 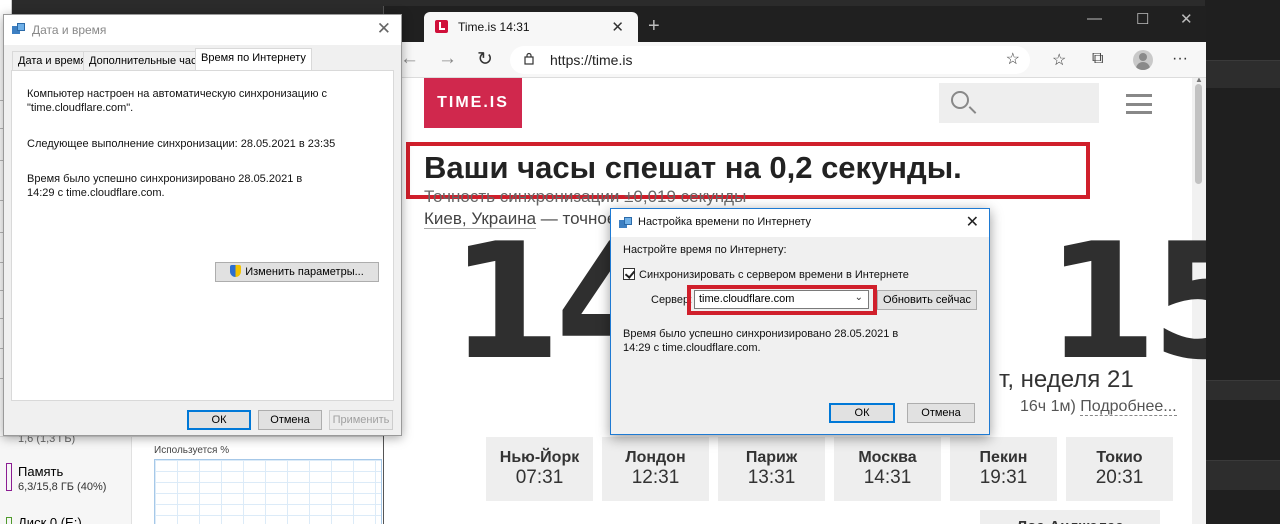 What do you see at coordinates (1059, 60) in the screenshot?
I see `favorites-icon: ☆` at bounding box center [1059, 60].